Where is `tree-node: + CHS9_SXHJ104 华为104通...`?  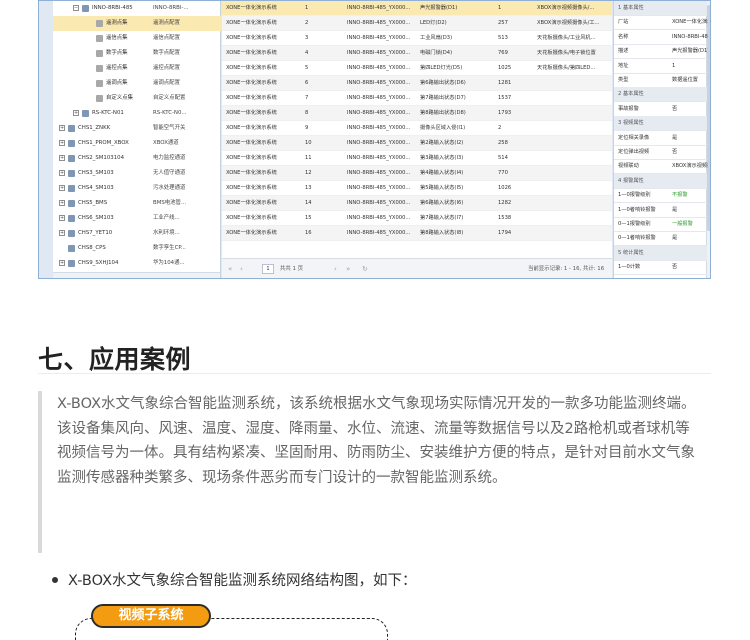 tree-node: + CHS9_SXHJ104 华为104通... is located at coordinates (137, 263).